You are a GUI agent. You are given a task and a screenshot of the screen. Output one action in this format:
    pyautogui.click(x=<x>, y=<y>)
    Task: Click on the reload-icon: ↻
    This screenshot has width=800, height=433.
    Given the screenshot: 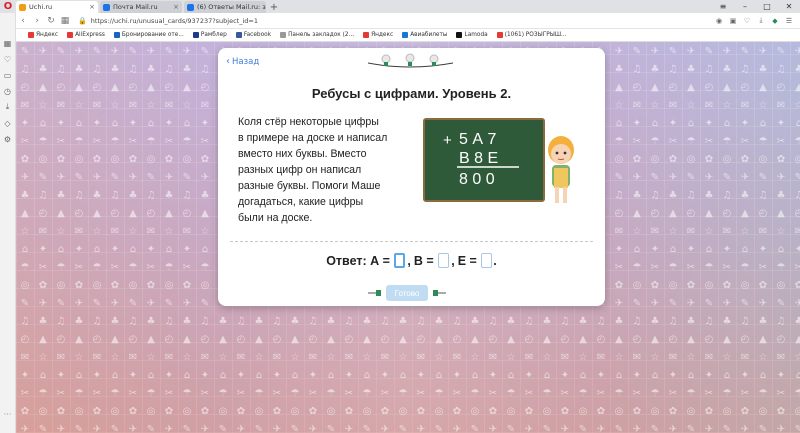 What is the action you would take?
    pyautogui.click(x=51, y=21)
    